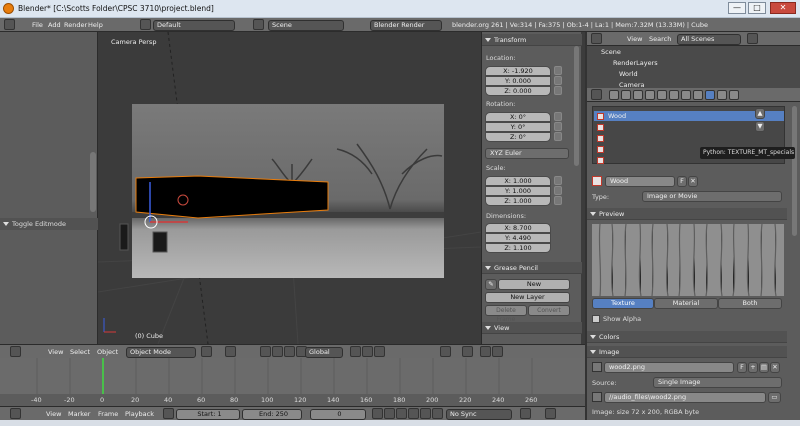  What do you see at coordinates (518, 127) in the screenshot?
I see `rotation-y-field: Y: 0°` at bounding box center [518, 127].